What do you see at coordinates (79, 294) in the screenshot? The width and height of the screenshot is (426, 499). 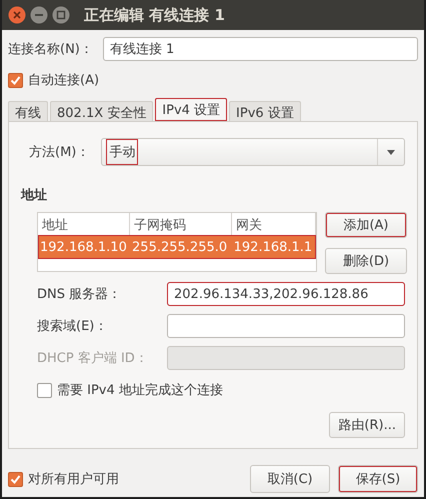 I see `field-label: DNS 服务器：` at bounding box center [79, 294].